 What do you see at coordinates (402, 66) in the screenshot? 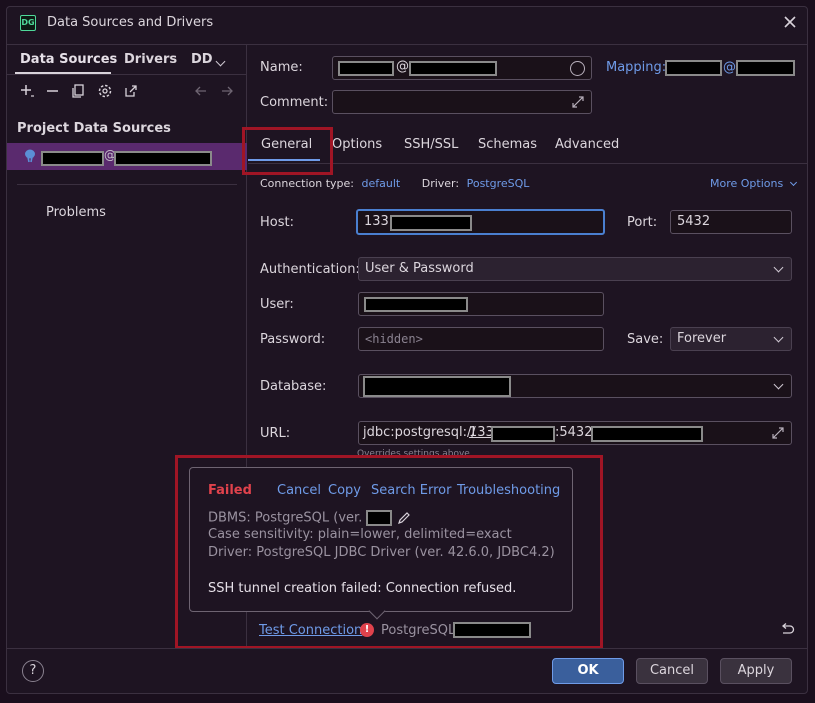
I see `name-at: @` at bounding box center [402, 66].